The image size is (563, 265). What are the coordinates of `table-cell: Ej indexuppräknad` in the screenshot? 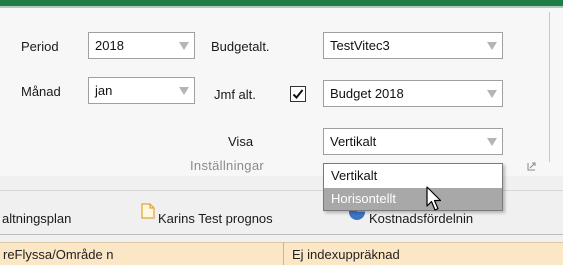 It's located at (346, 254).